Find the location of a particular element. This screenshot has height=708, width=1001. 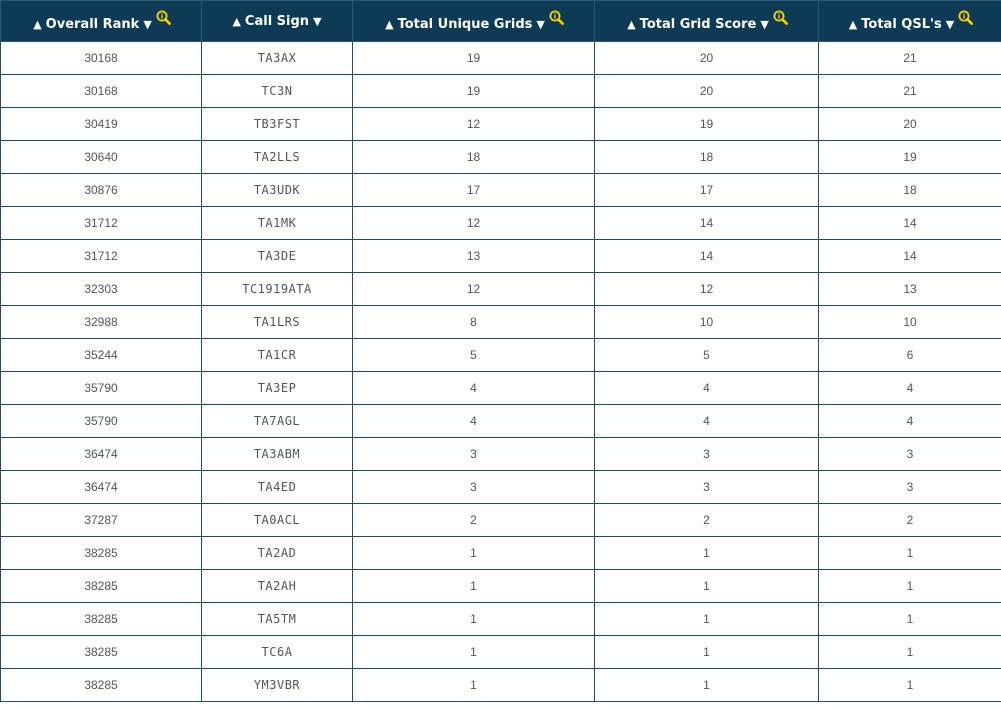

table-row: 30168 TC3N 19 20 21 is located at coordinates (500, 91).